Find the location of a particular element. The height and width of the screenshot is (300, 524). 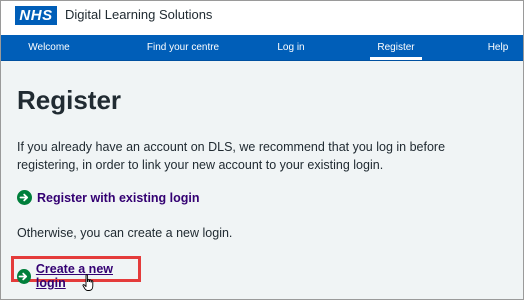

nav-item-register: Register is located at coordinates (396, 47).